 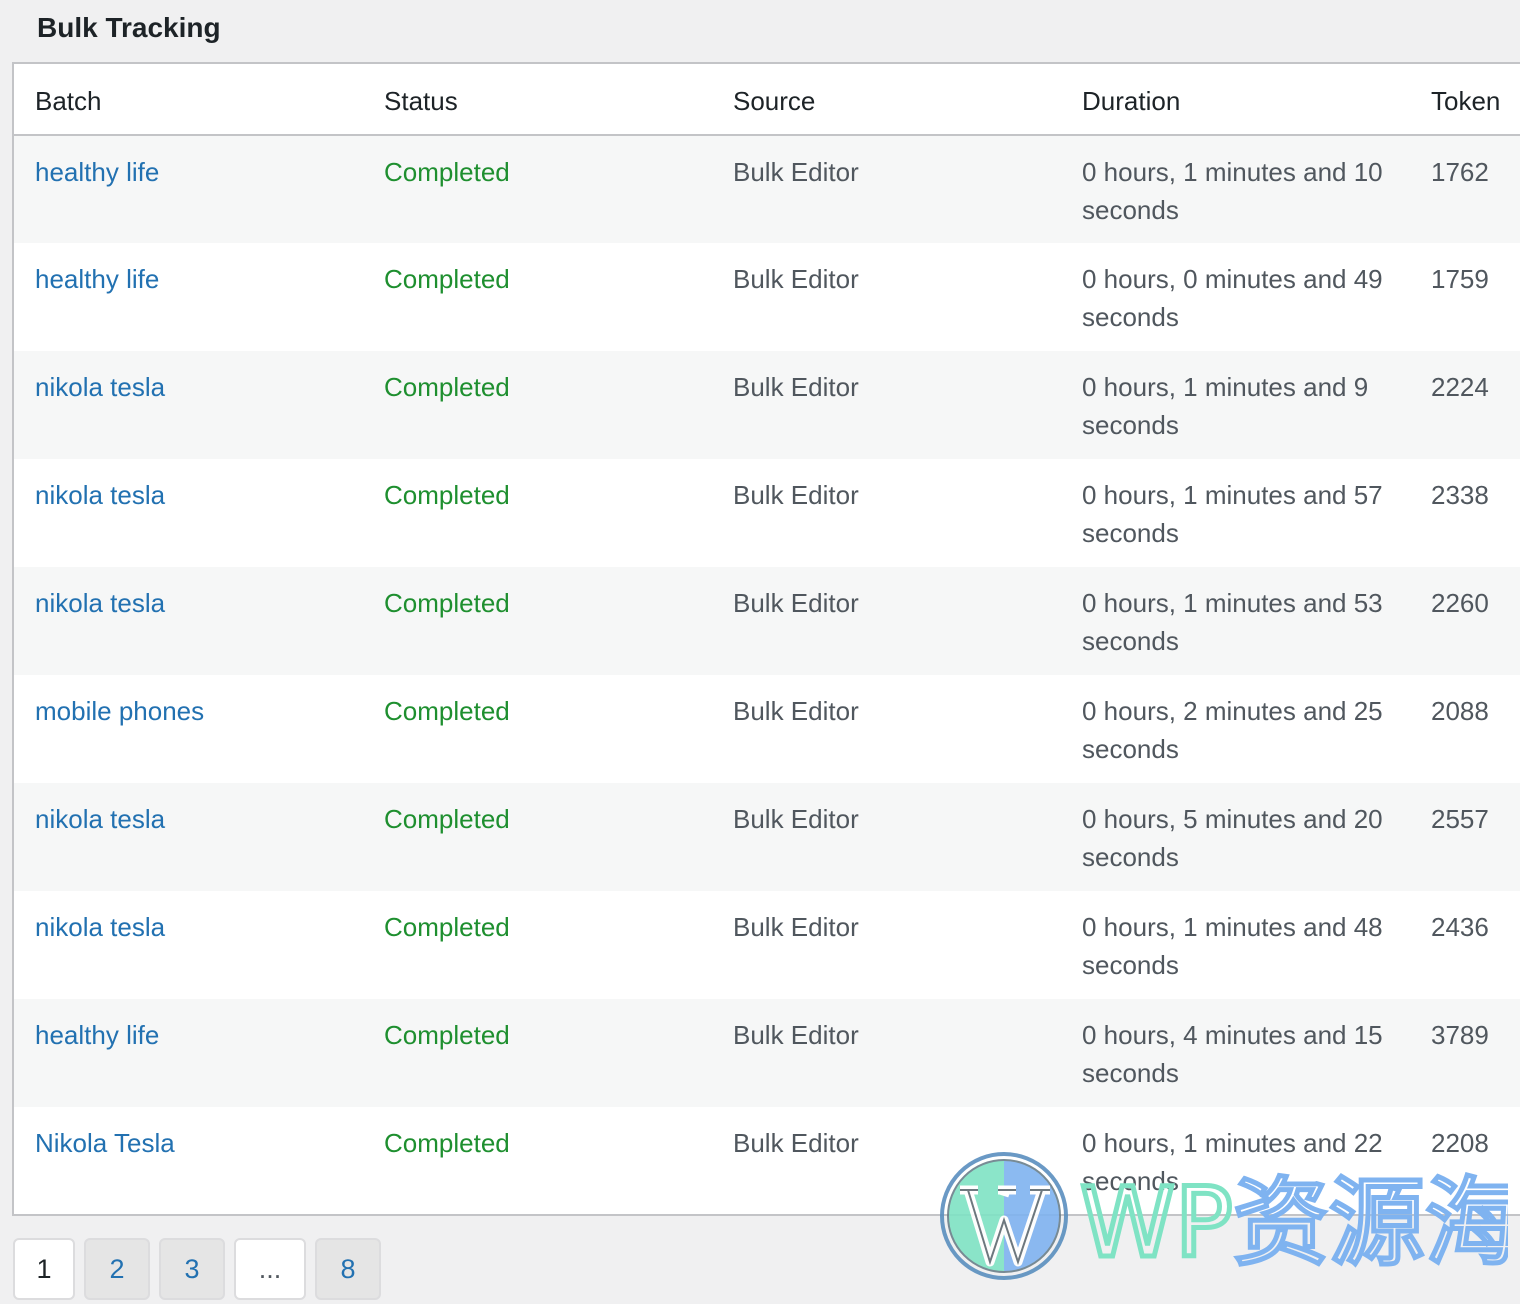 What do you see at coordinates (1460, 1035) in the screenshot?
I see `token-cell: 3789` at bounding box center [1460, 1035].